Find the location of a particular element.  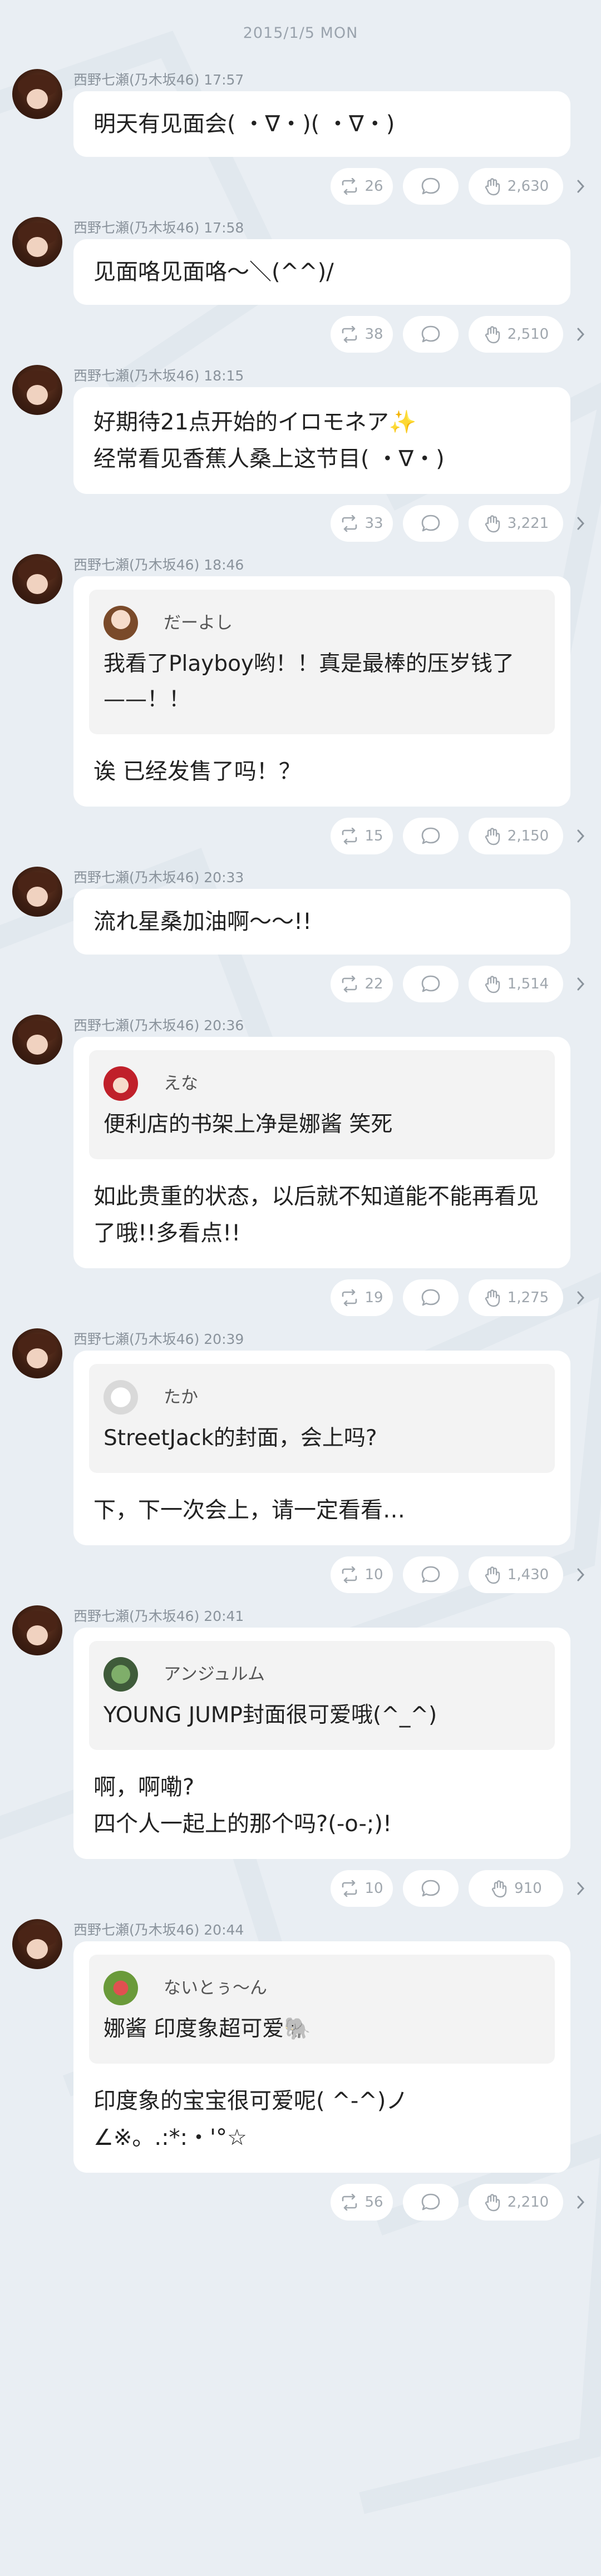

retweet-button: 22 is located at coordinates (362, 984).